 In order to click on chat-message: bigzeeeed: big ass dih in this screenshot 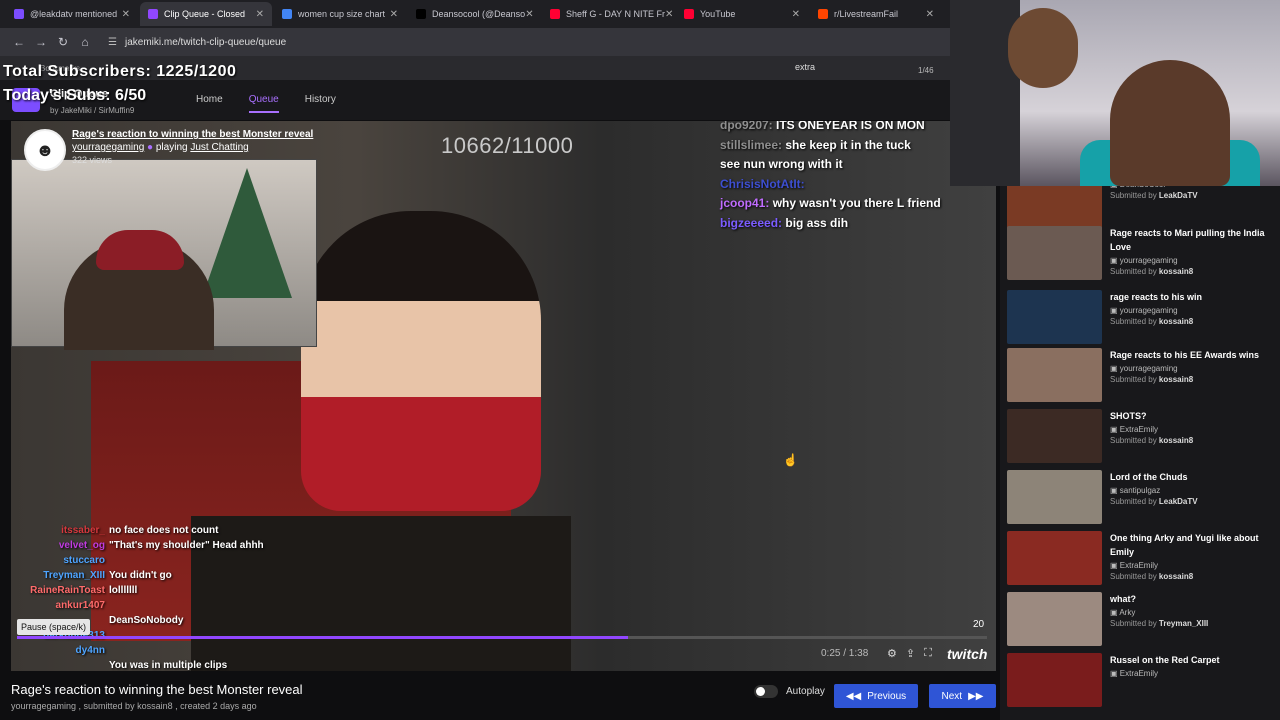, I will do `click(830, 224)`.